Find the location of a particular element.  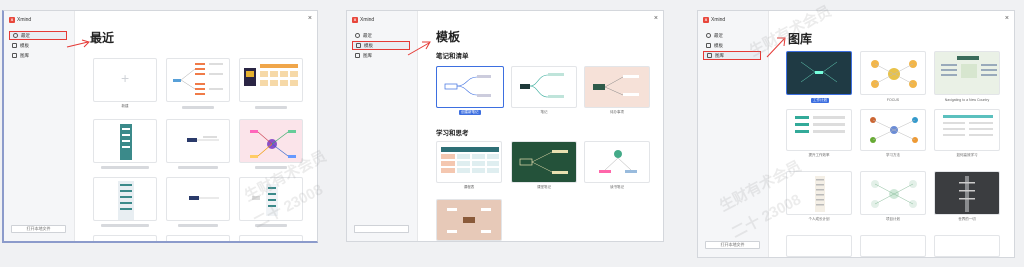

template-label: 笔记 is located at coordinates (544, 112).